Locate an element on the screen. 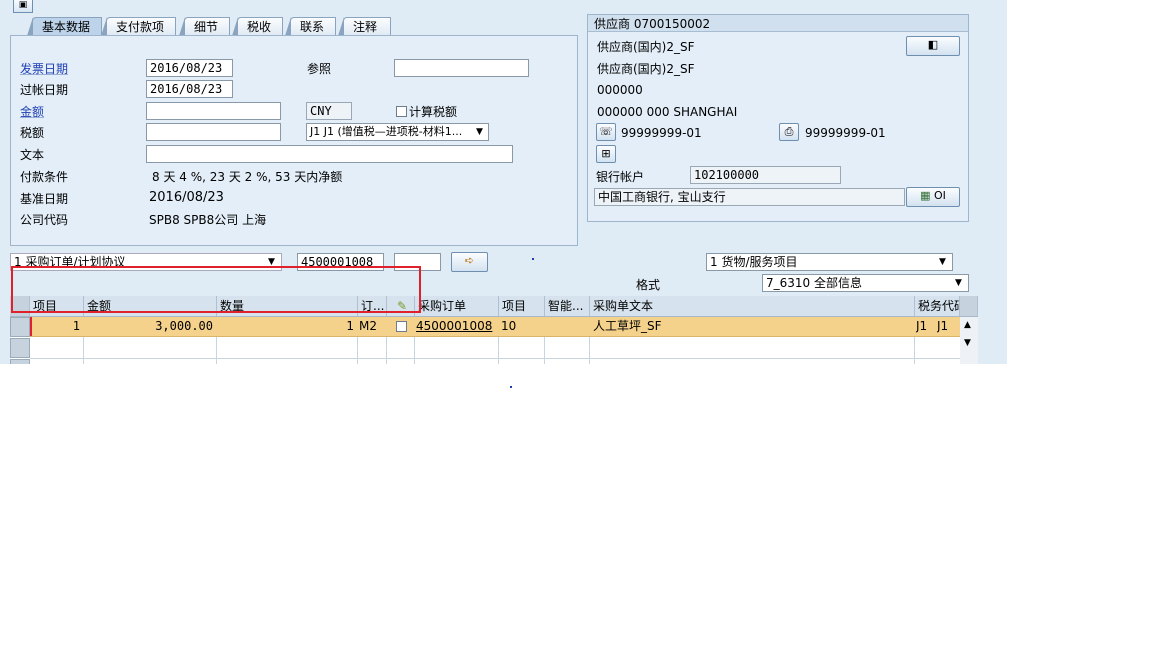  tax-amount-field is located at coordinates (213, 132).